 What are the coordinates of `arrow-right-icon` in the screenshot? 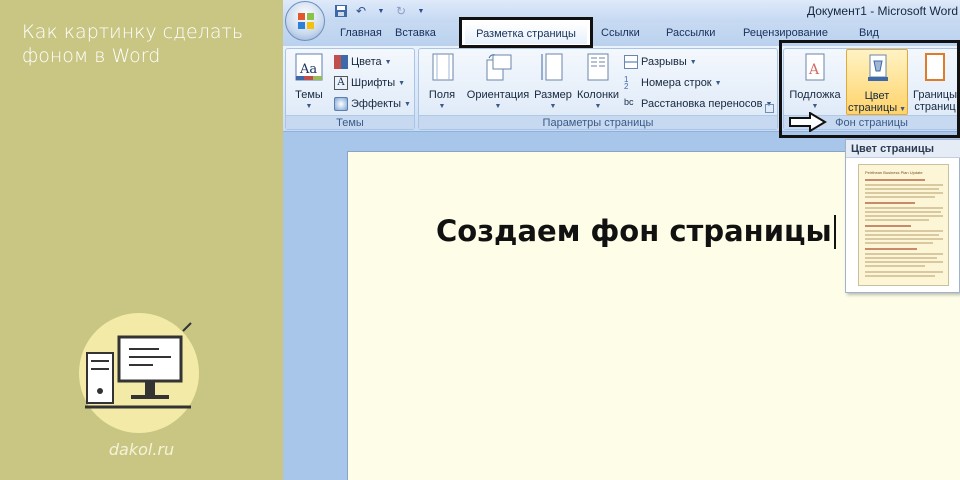 It's located at (808, 122).